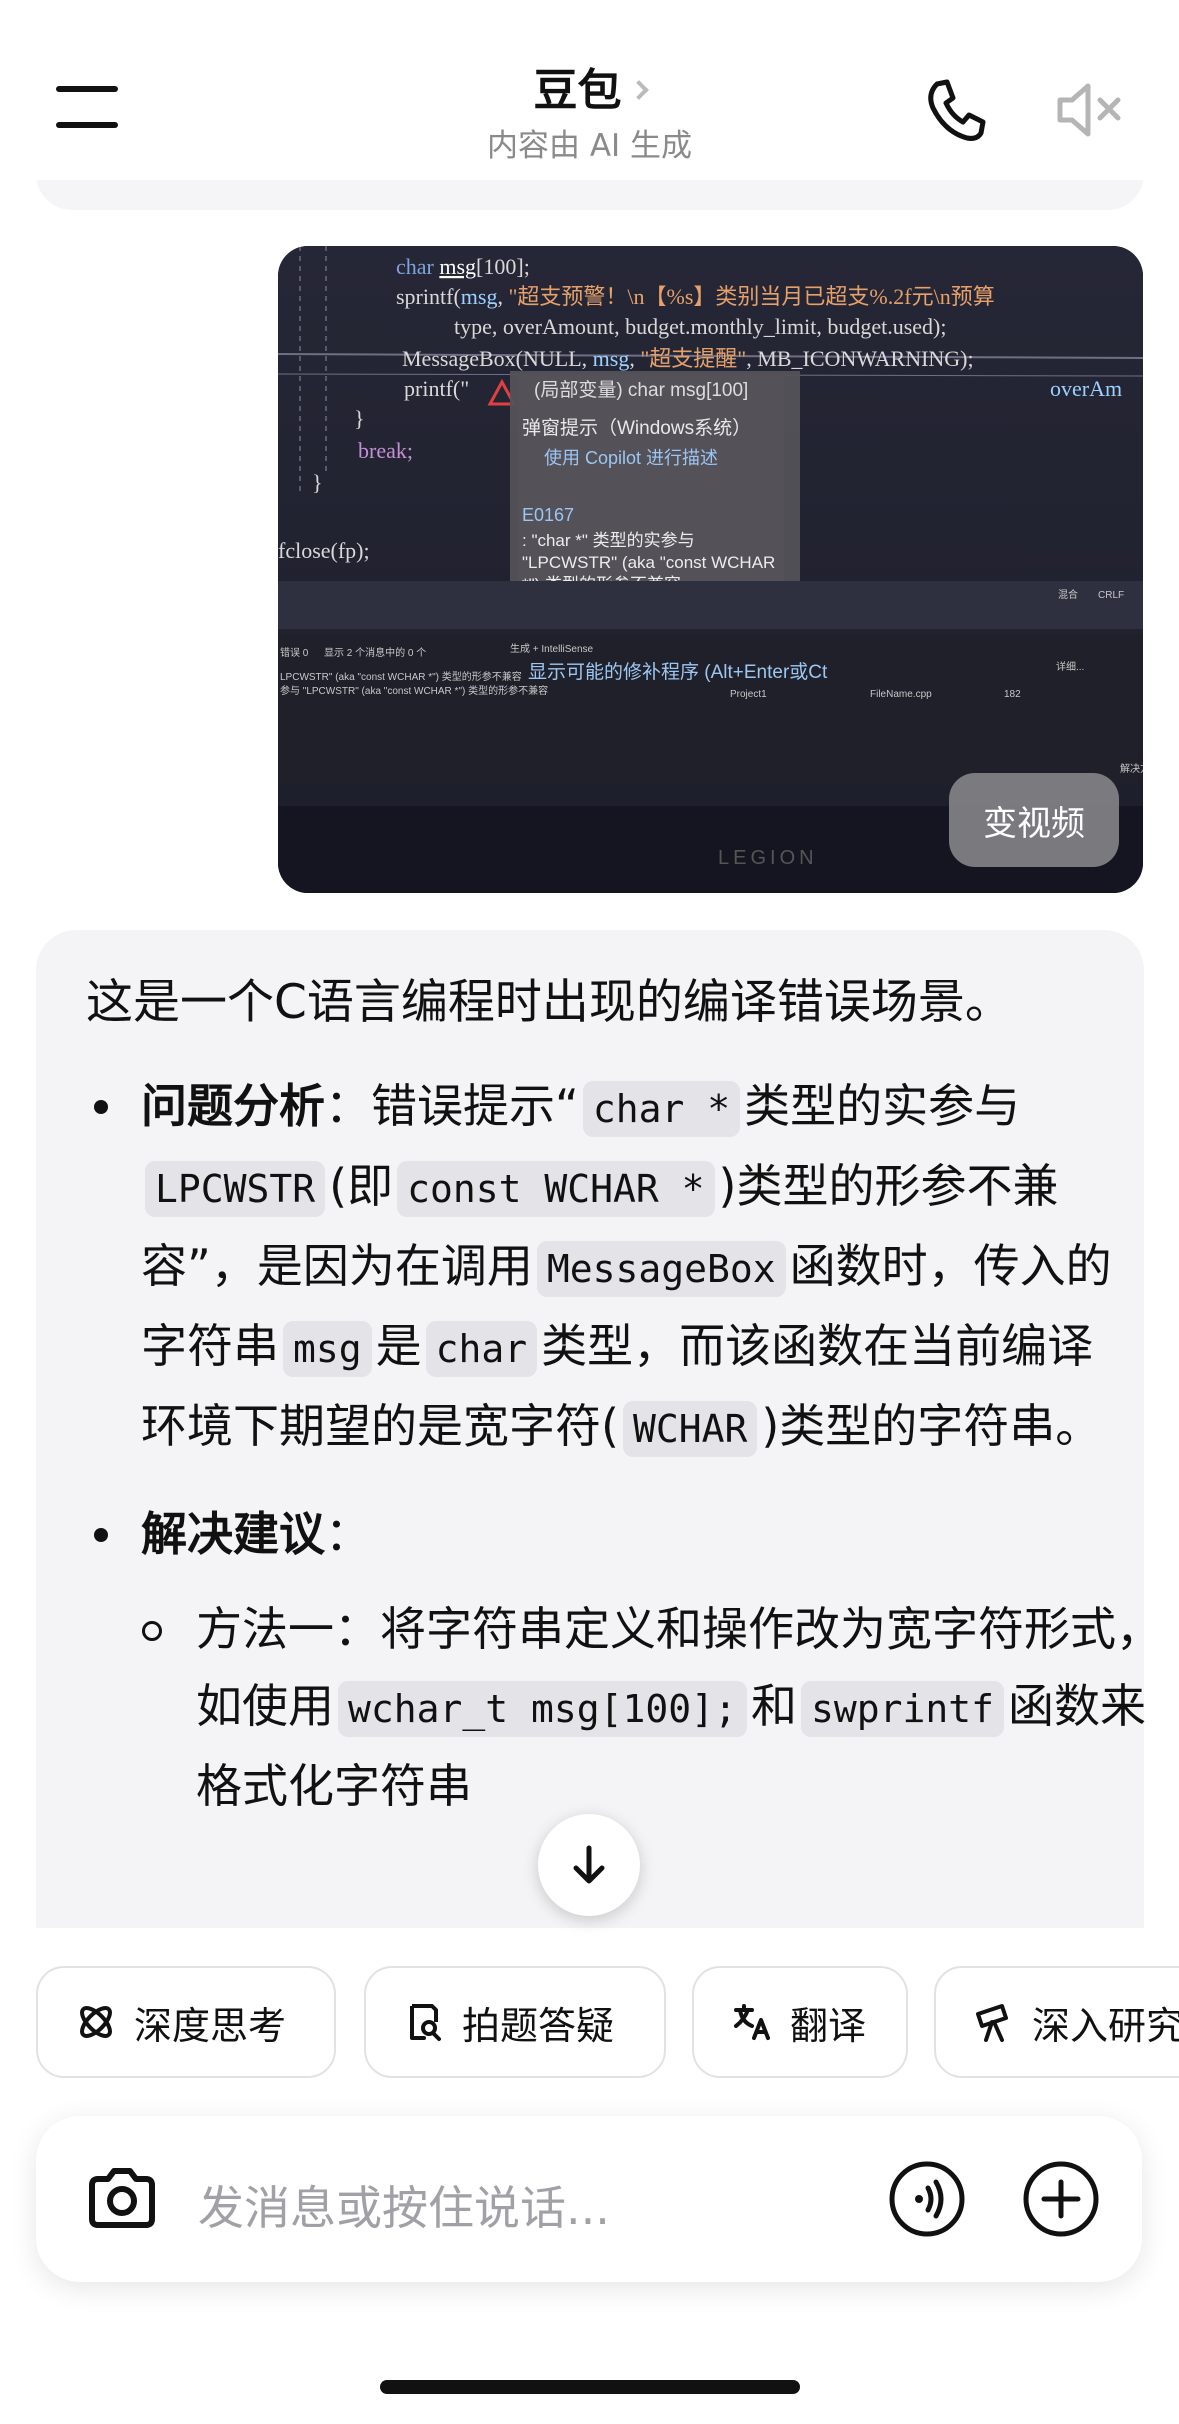 Image resolution: width=1179 pixels, height=2424 pixels. Describe the element at coordinates (1068, 594) in the screenshot. I see `status-mixed: 混合` at that location.